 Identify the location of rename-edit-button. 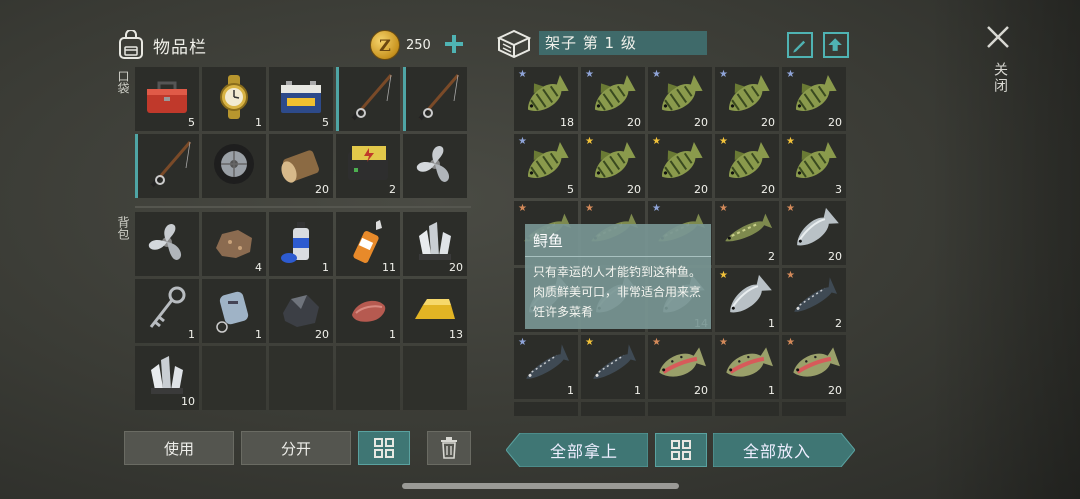
(800, 45).